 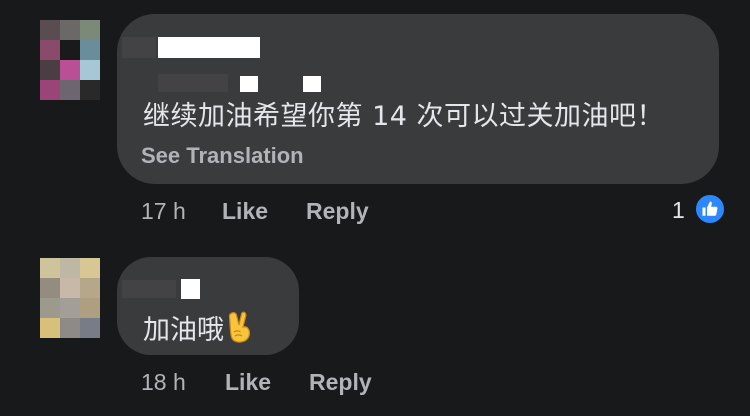 What do you see at coordinates (222, 156) in the screenshot?
I see `see-translation-link: See Translation` at bounding box center [222, 156].